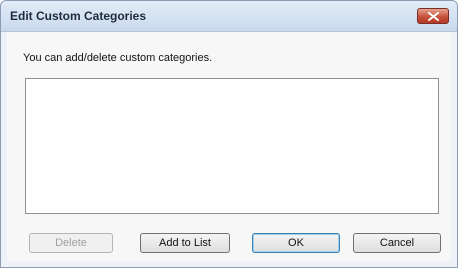 Image resolution: width=458 pixels, height=268 pixels. I want to click on delete-button: Delete, so click(71, 243).